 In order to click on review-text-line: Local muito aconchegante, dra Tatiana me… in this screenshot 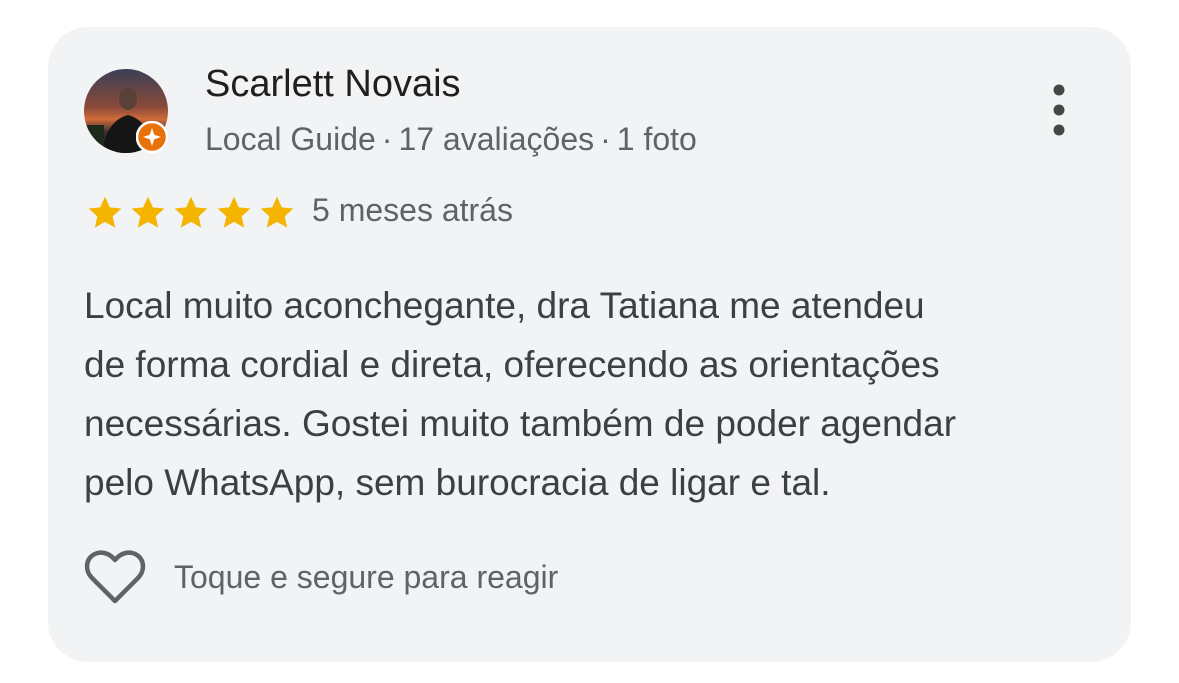, I will do `click(504, 305)`.